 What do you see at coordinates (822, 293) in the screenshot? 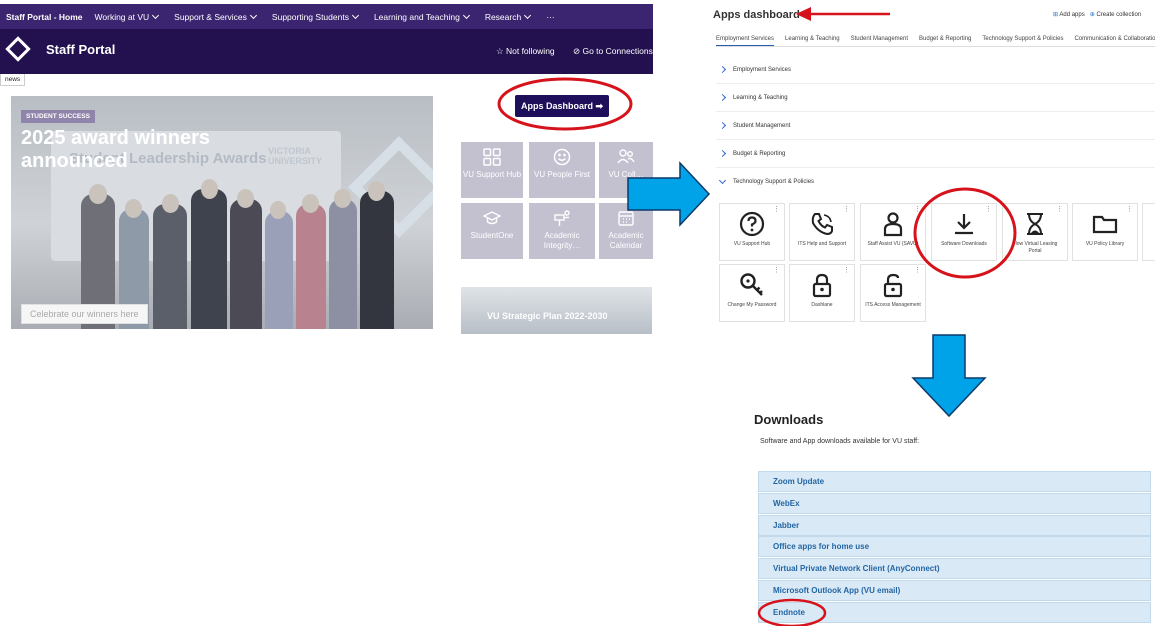
I see `app-dashlane: ⋮ Dashlane` at bounding box center [822, 293].